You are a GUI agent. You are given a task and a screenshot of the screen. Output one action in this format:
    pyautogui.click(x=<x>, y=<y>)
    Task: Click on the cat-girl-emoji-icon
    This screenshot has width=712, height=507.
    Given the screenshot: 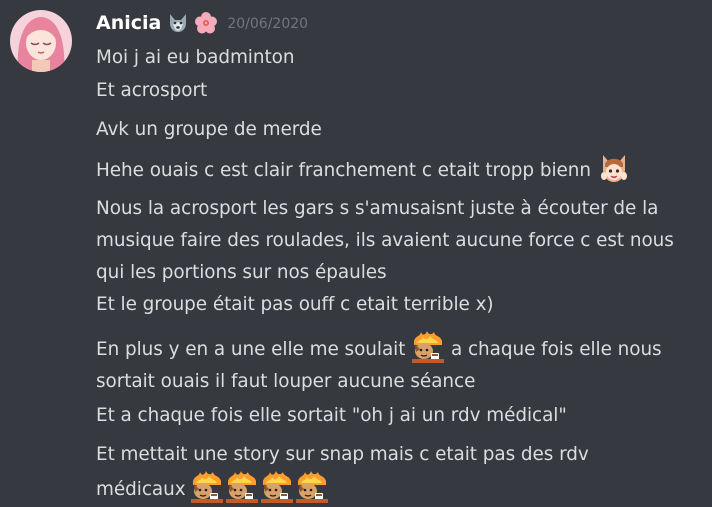 What is the action you would take?
    pyautogui.click(x=614, y=168)
    